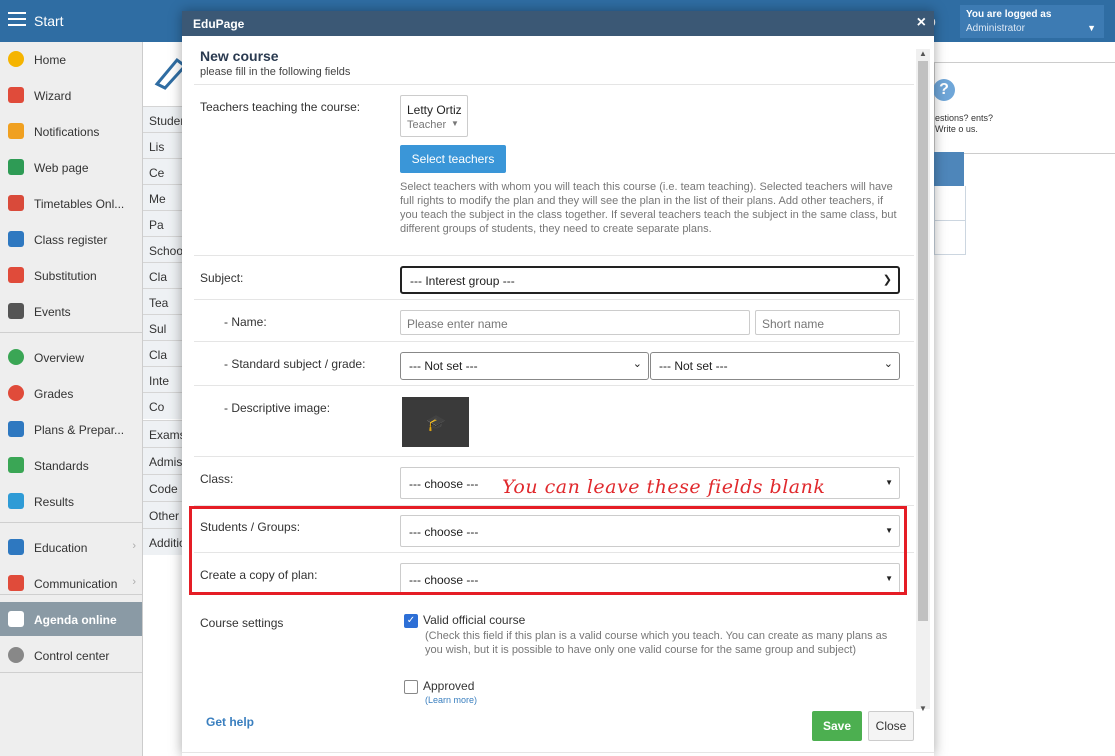  Describe the element at coordinates (61, 548) in the screenshot. I see `sidebar-item-label: Education` at that location.